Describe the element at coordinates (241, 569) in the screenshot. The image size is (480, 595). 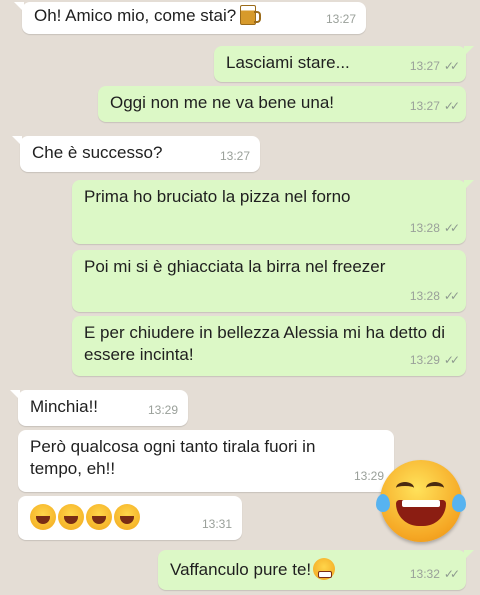
I see `message-text: Vaffanculo pure te!` at that location.